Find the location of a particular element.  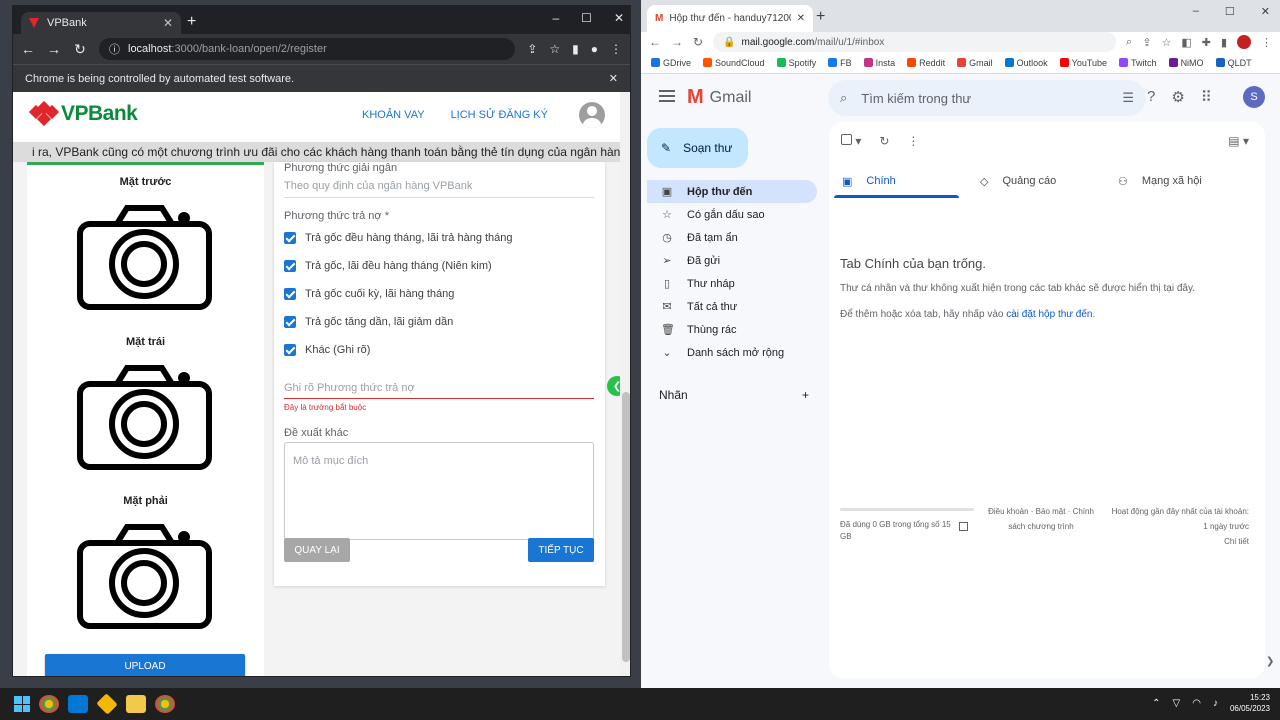

refresh-icon: ↻ is located at coordinates (884, 141).